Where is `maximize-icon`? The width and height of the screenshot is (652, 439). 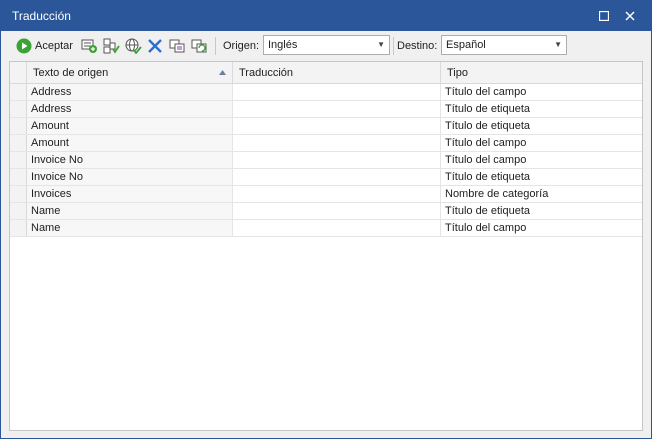 maximize-icon is located at coordinates (604, 16).